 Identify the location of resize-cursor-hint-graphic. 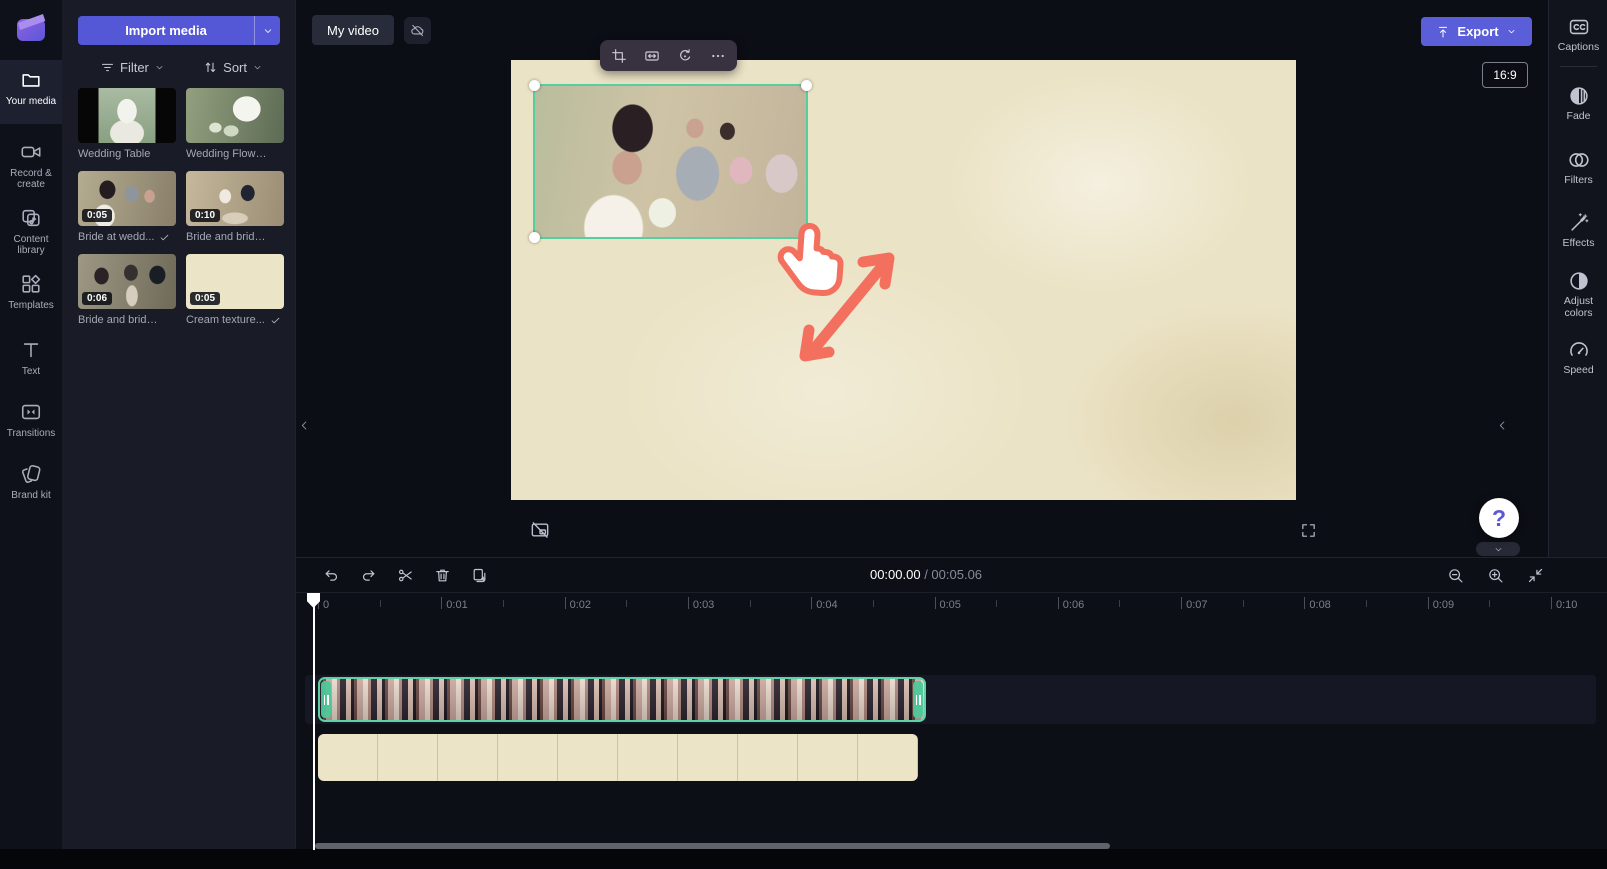
(836, 292).